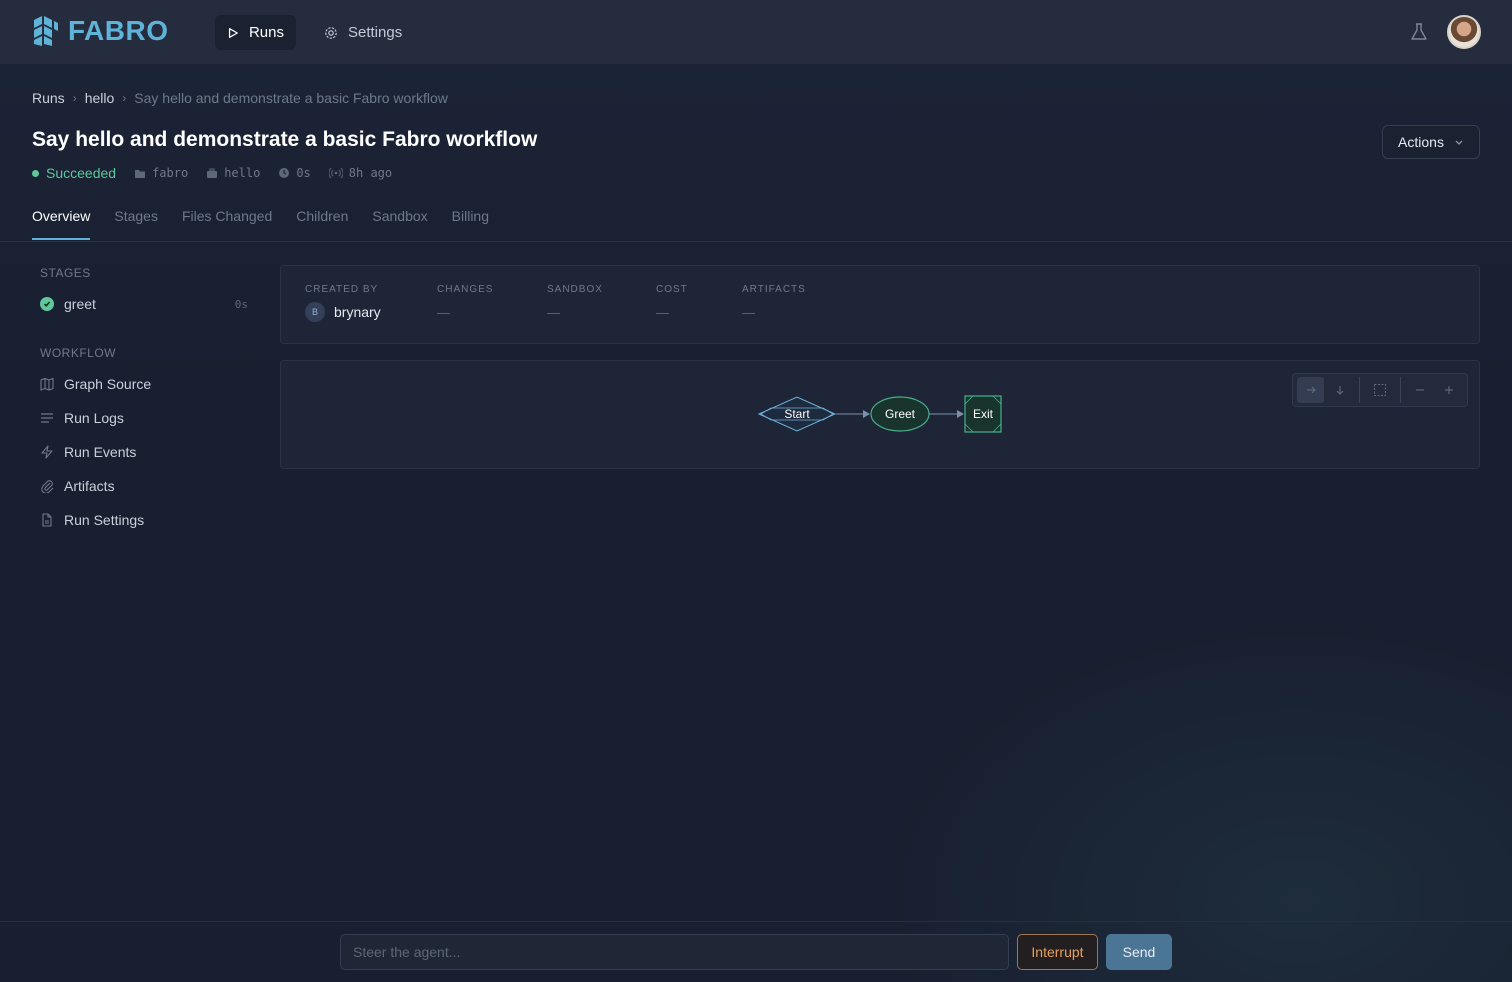  What do you see at coordinates (118, 30) in the screenshot?
I see `logo-text: FABRO` at bounding box center [118, 30].